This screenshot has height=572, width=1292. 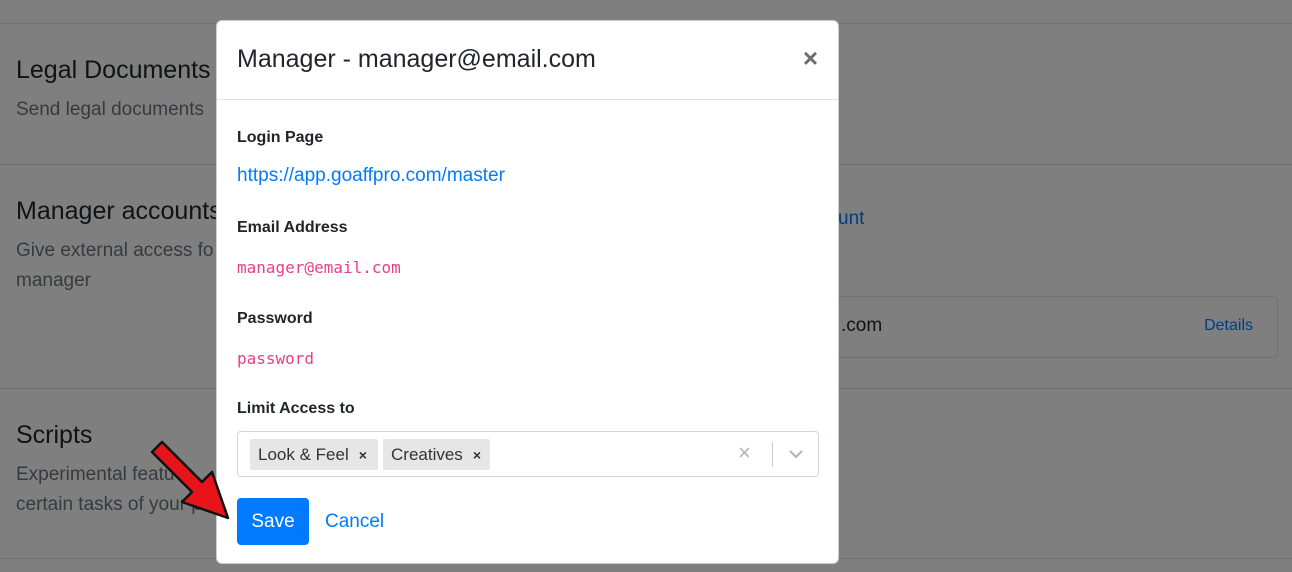 What do you see at coordinates (354, 522) in the screenshot?
I see `cancel-button: Cancel` at bounding box center [354, 522].